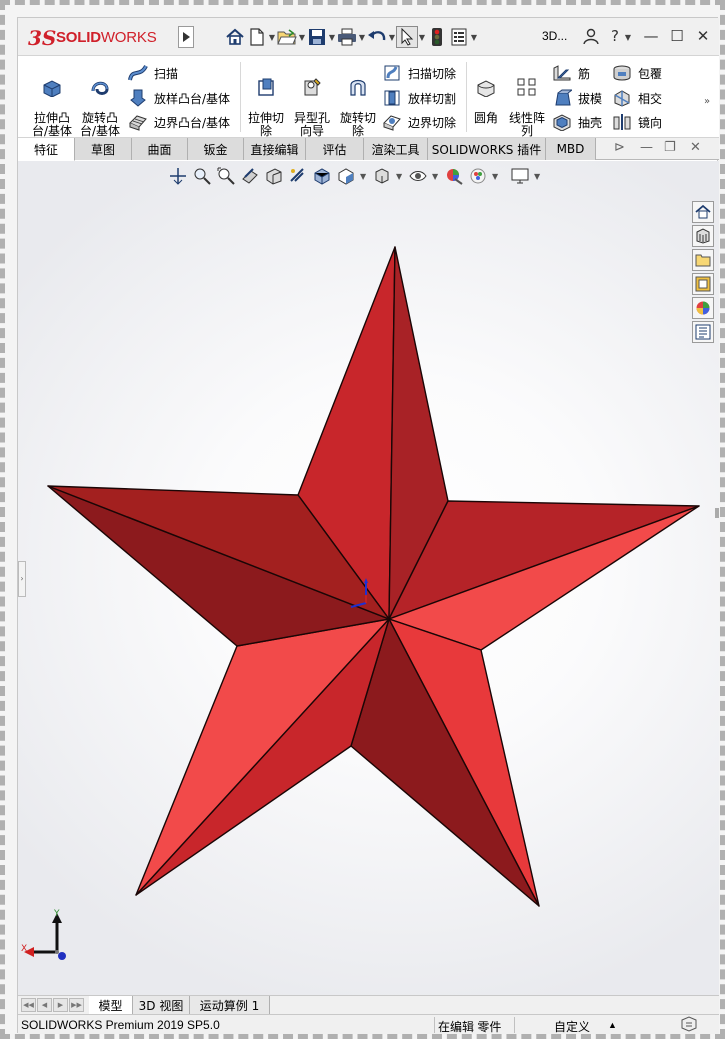 This screenshot has width=725, height=1039. What do you see at coordinates (161, 1005) in the screenshot?
I see `tab-3d-views: 3D 视图` at bounding box center [161, 1005].